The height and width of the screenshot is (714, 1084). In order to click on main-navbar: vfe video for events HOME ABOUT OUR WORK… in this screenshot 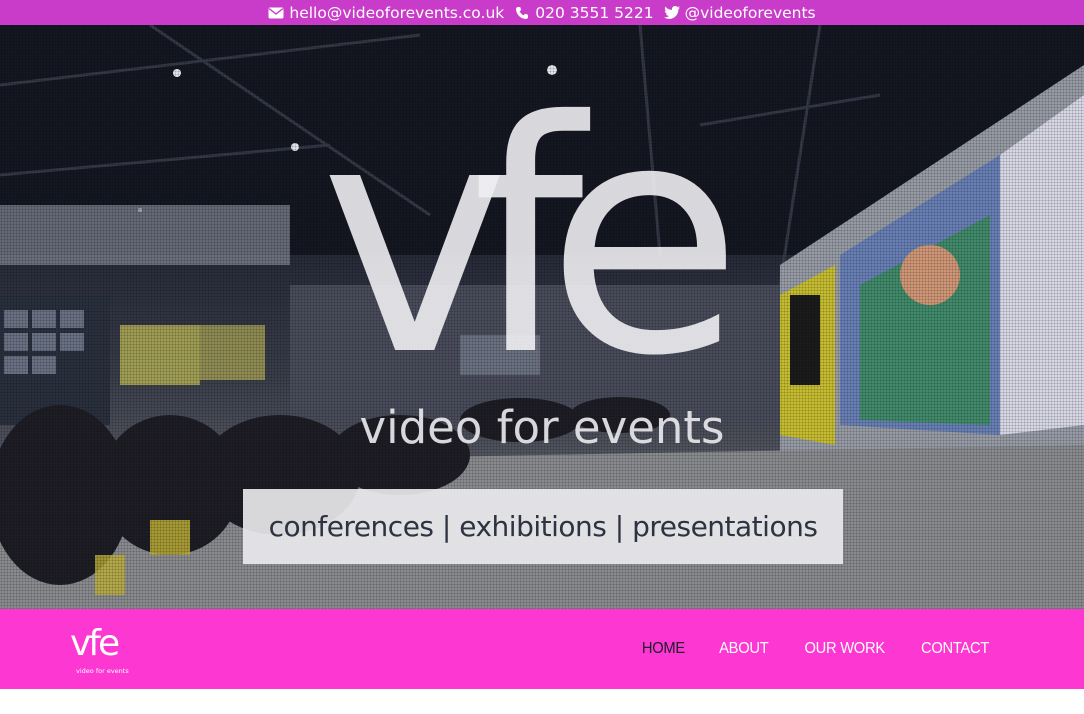, I will do `click(542, 649)`.